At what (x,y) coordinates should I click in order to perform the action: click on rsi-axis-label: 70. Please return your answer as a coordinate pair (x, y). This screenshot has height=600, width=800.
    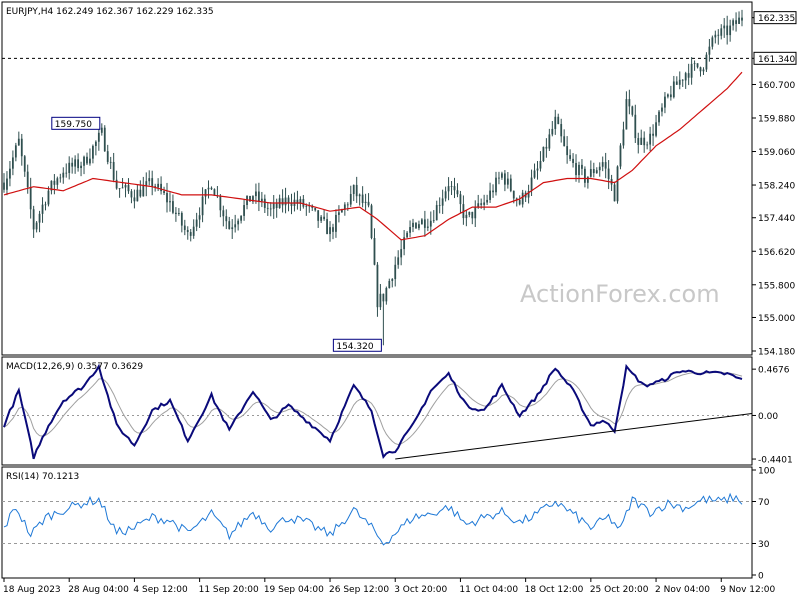
    Looking at the image, I should click on (764, 503).